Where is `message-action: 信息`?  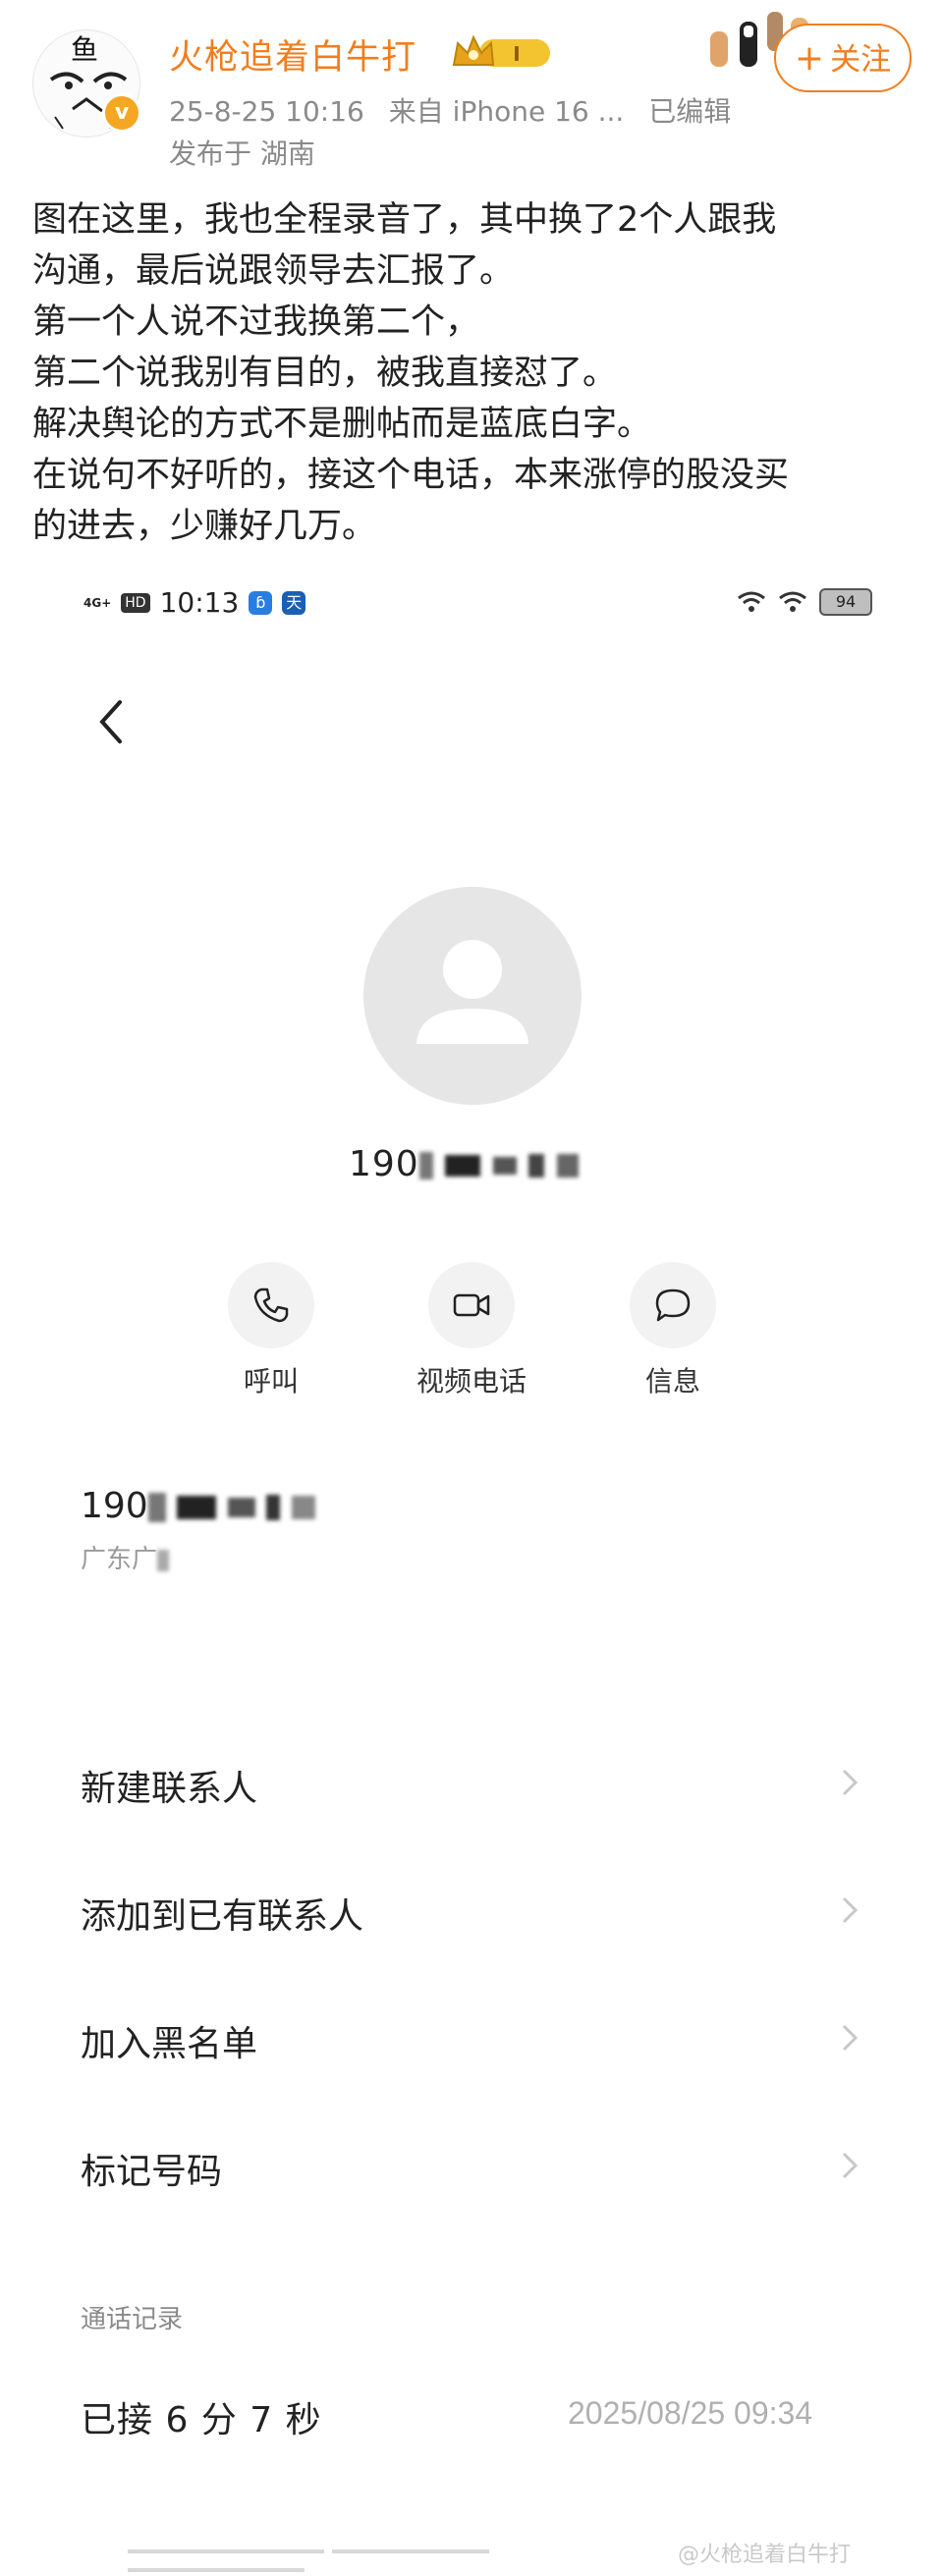 message-action: 信息 is located at coordinates (672, 1330).